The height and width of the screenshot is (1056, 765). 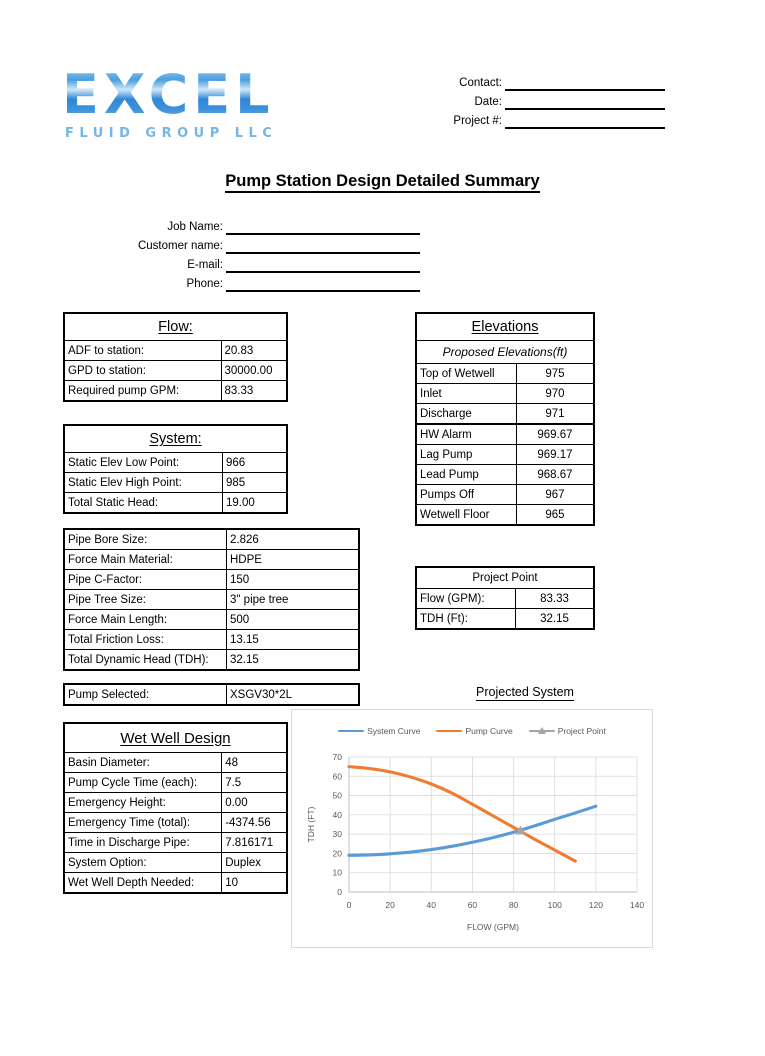 What do you see at coordinates (143, 822) in the screenshot?
I see `wet-well-row-label: Emergency Time (total):` at bounding box center [143, 822].